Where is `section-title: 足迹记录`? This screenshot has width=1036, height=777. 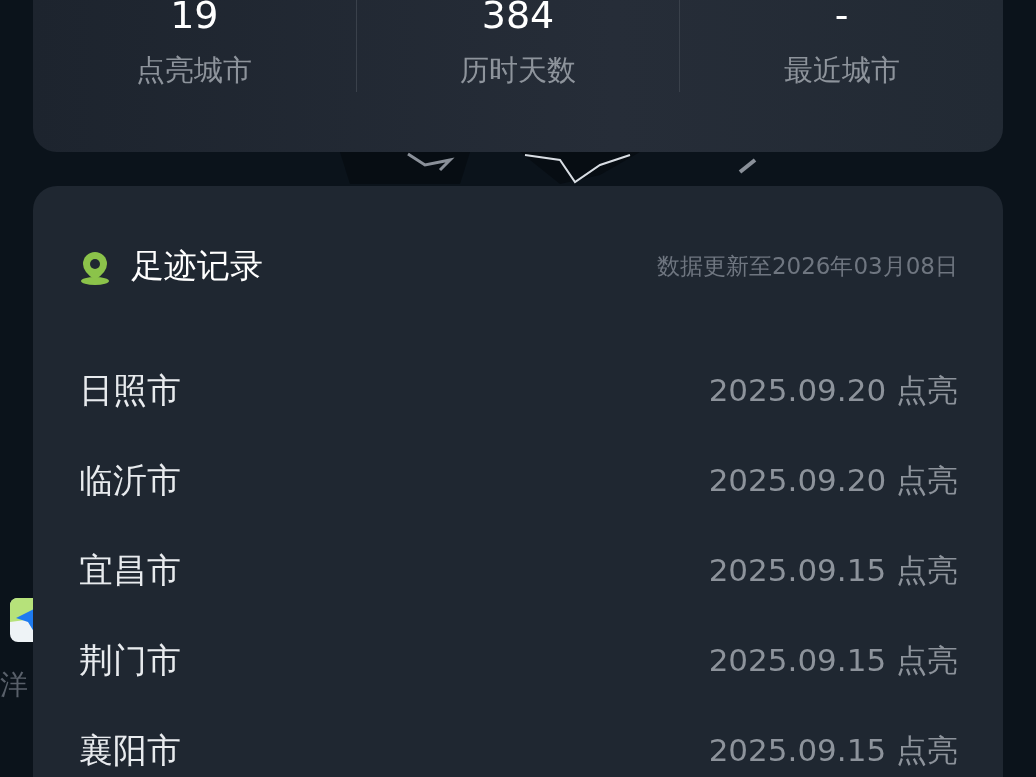
section-title: 足迹记录 is located at coordinates (197, 265).